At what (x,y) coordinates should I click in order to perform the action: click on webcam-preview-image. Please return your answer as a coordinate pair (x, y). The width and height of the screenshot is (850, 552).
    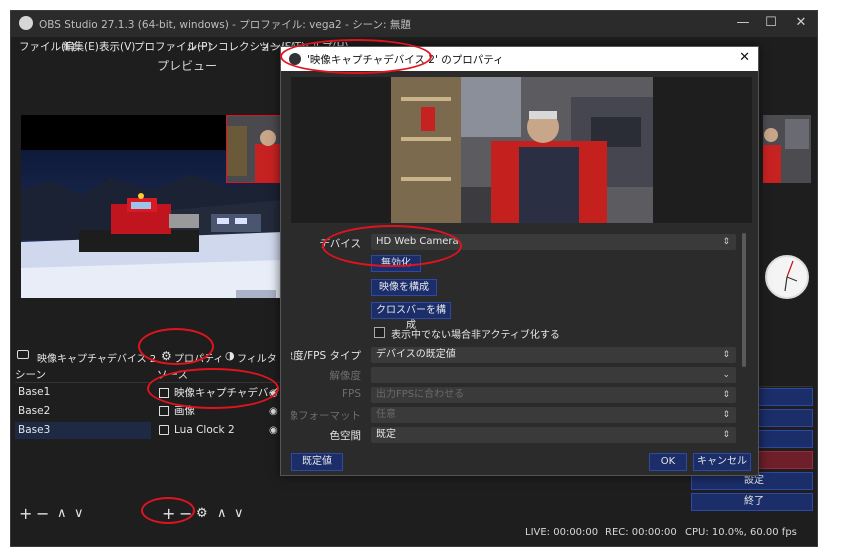
    Looking at the image, I should click on (522, 150).